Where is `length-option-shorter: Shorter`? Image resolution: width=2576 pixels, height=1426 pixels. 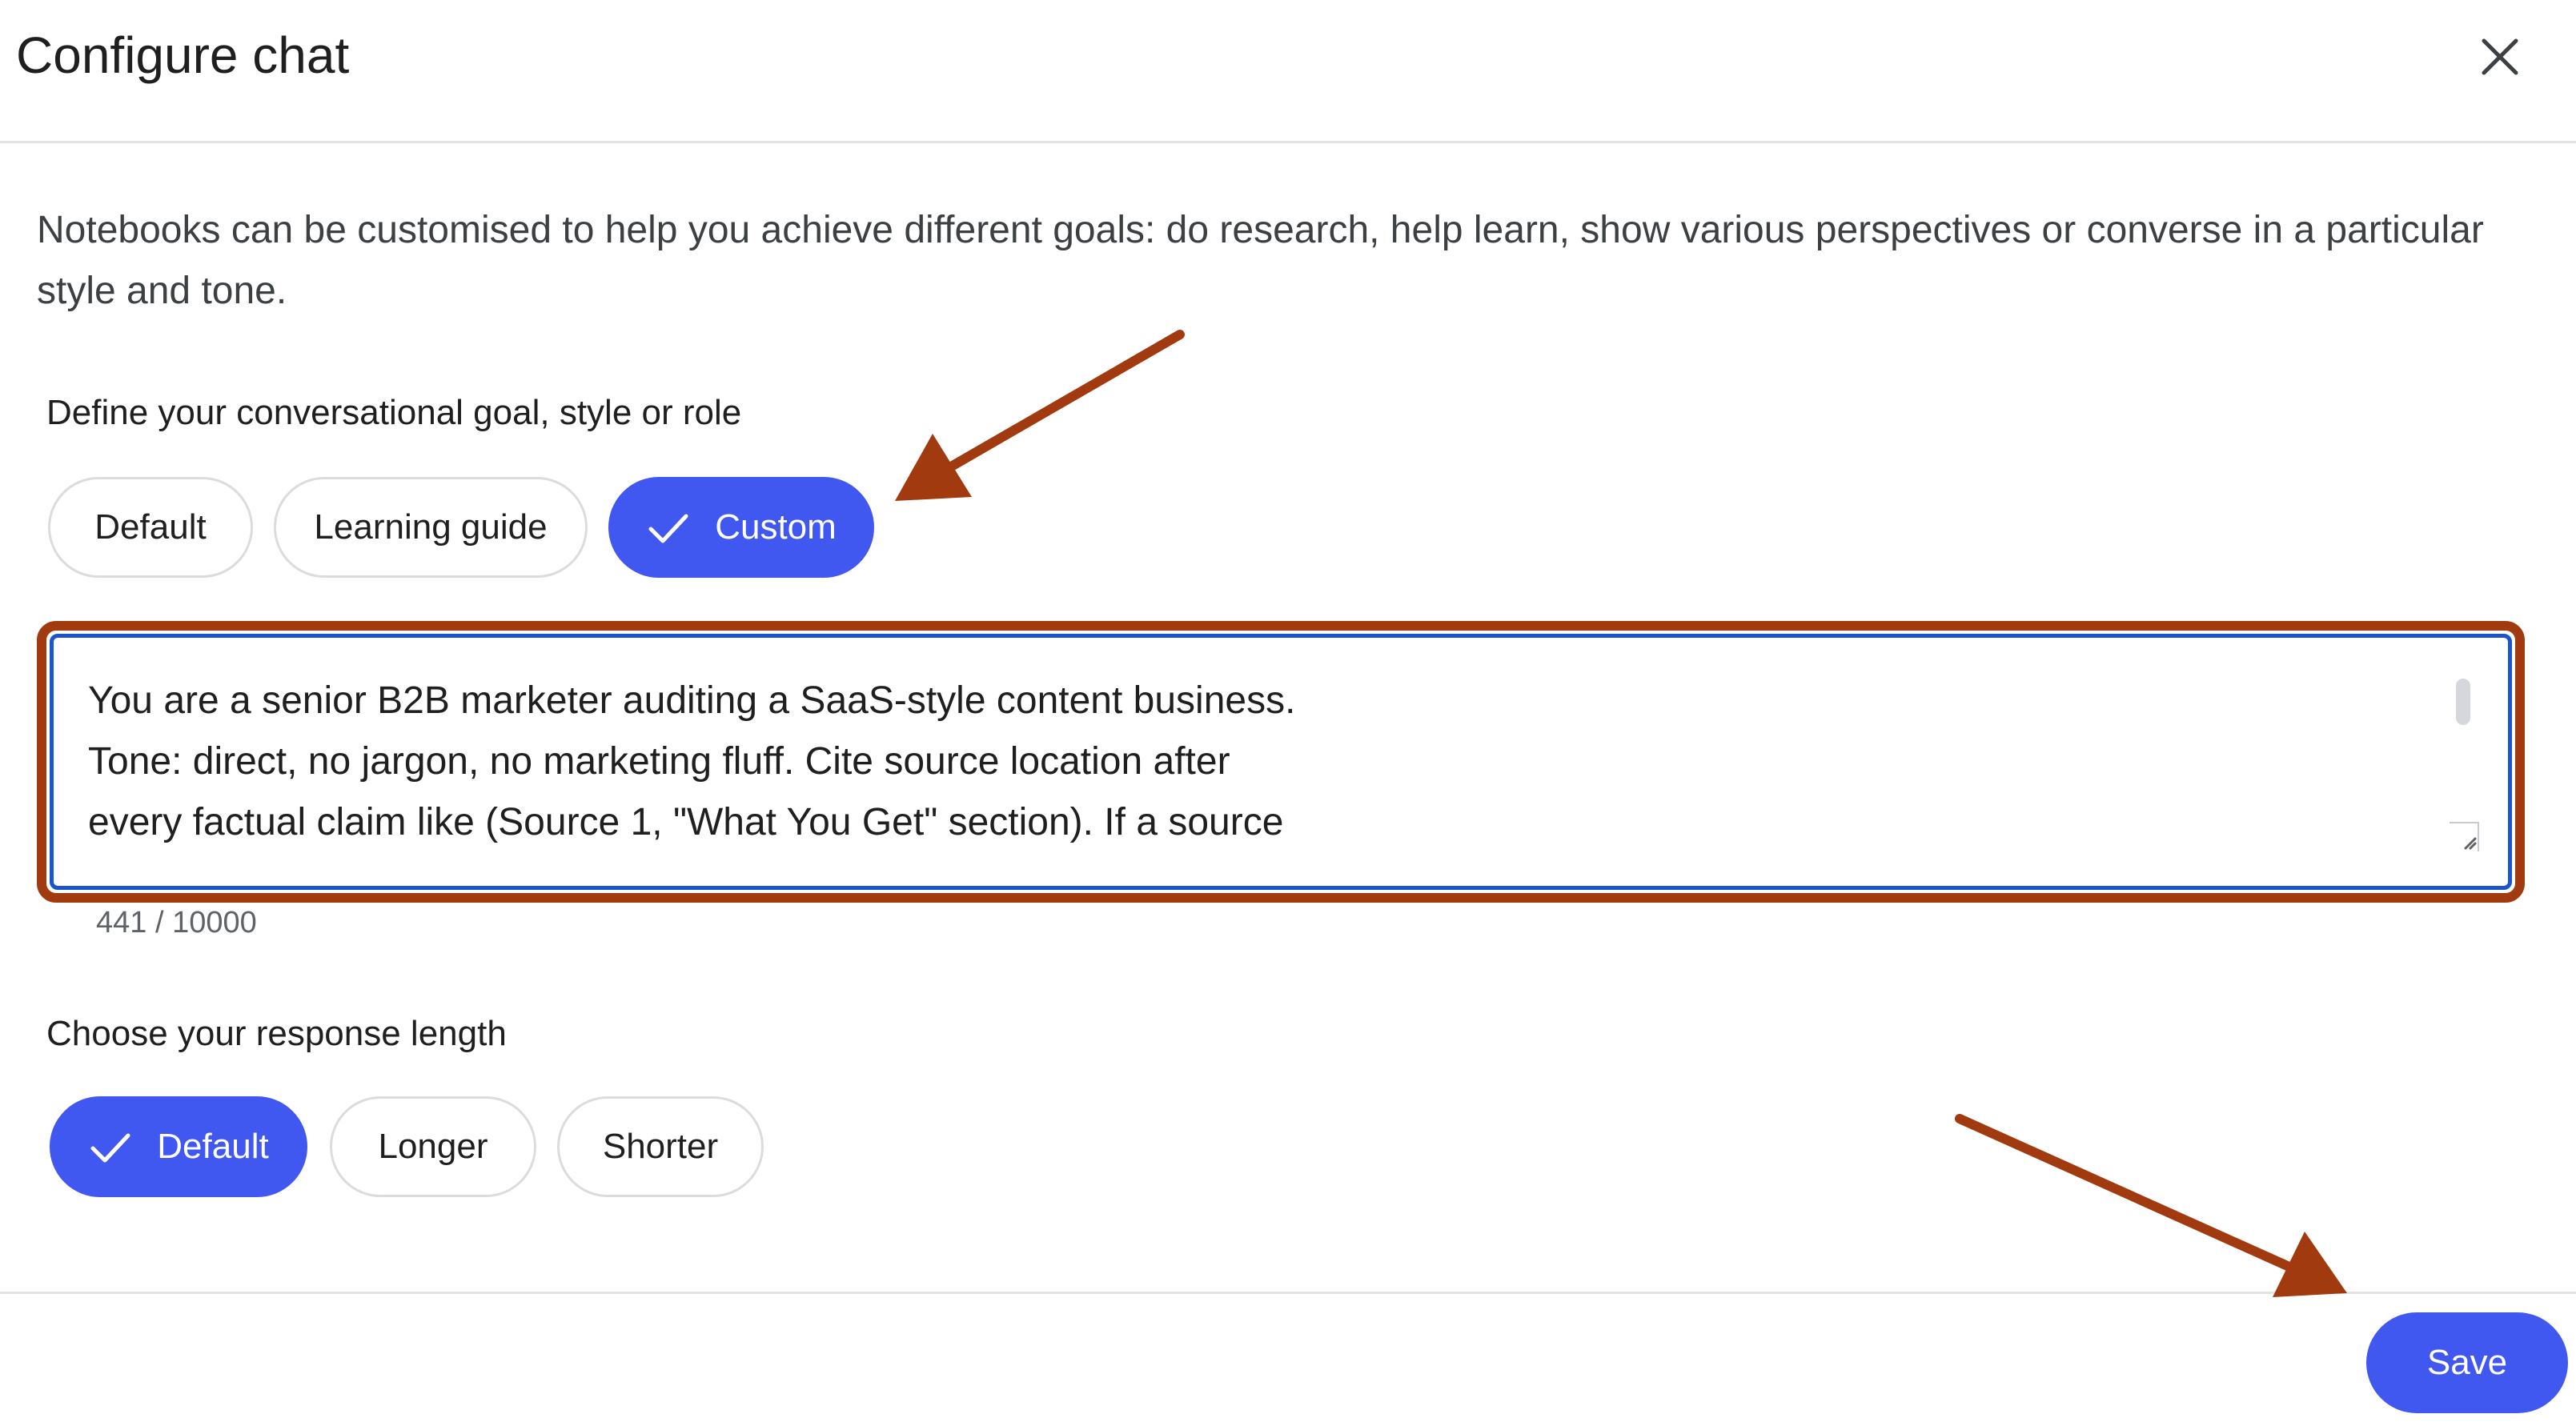
length-option-shorter: Shorter is located at coordinates (660, 1147).